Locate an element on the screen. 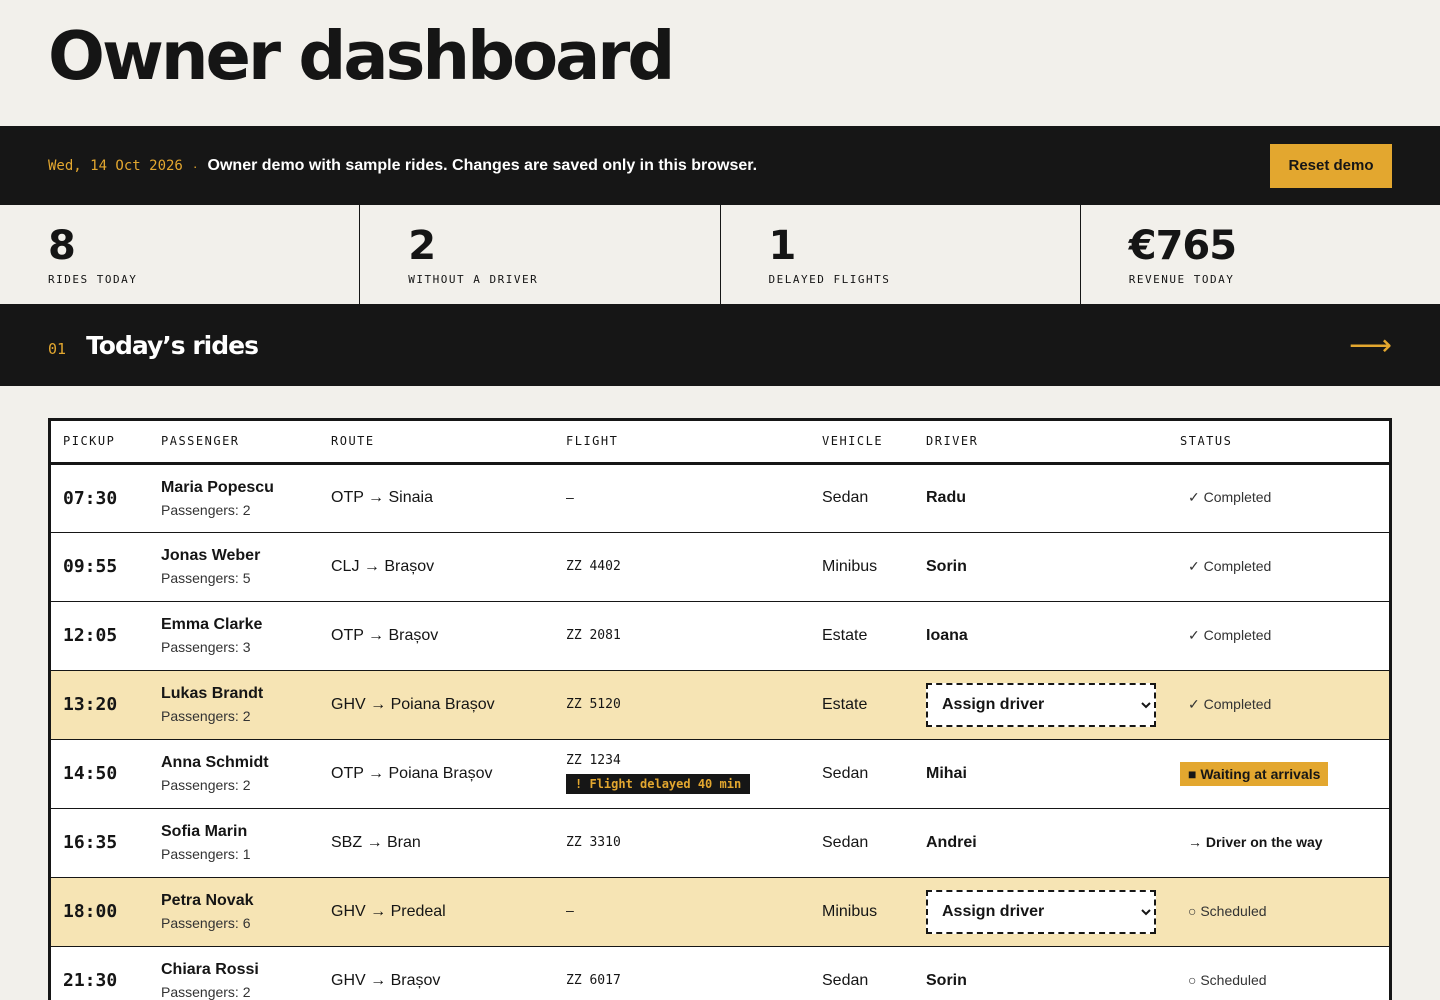 This screenshot has width=1440, height=1000. route-cell: GHV → Poiana Brașov is located at coordinates (436, 705).